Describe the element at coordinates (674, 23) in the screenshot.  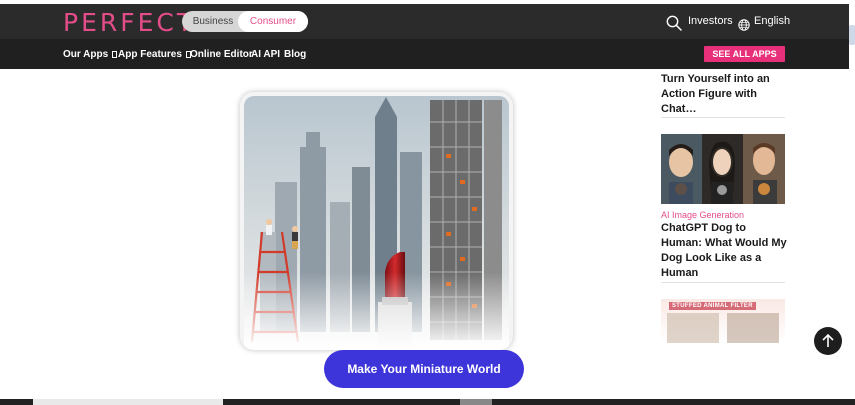
I see `search-icon` at that location.